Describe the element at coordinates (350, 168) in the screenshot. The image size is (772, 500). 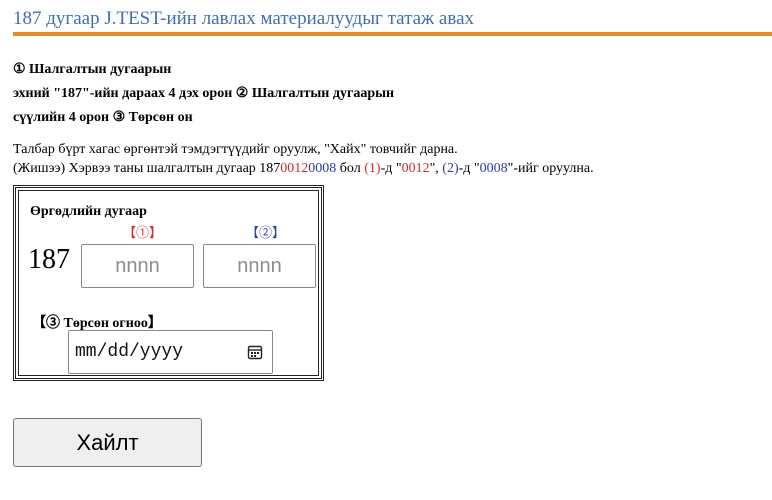
I see `example-mid-1: бол` at that location.